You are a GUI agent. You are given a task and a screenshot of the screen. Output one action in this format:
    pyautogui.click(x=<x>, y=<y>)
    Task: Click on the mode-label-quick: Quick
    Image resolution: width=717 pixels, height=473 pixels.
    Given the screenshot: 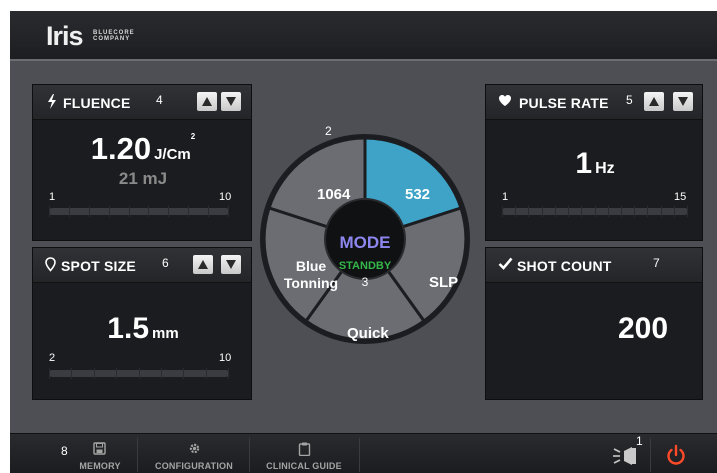 What is the action you would take?
    pyautogui.click(x=368, y=333)
    